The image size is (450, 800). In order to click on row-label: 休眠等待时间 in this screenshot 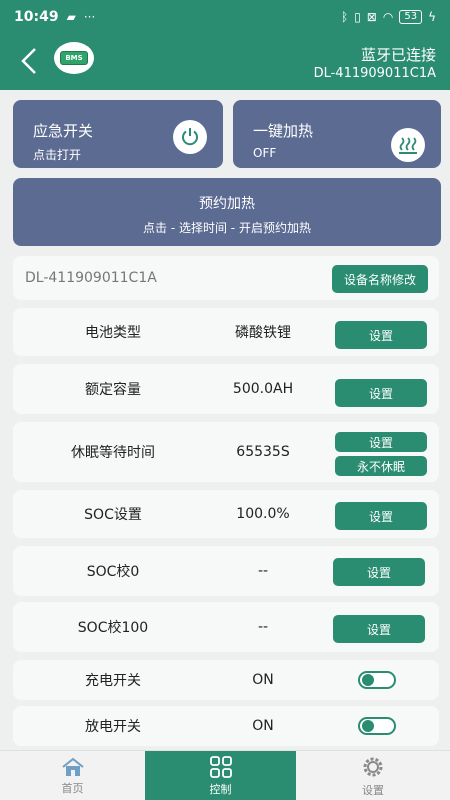, I will do `click(113, 453)`.